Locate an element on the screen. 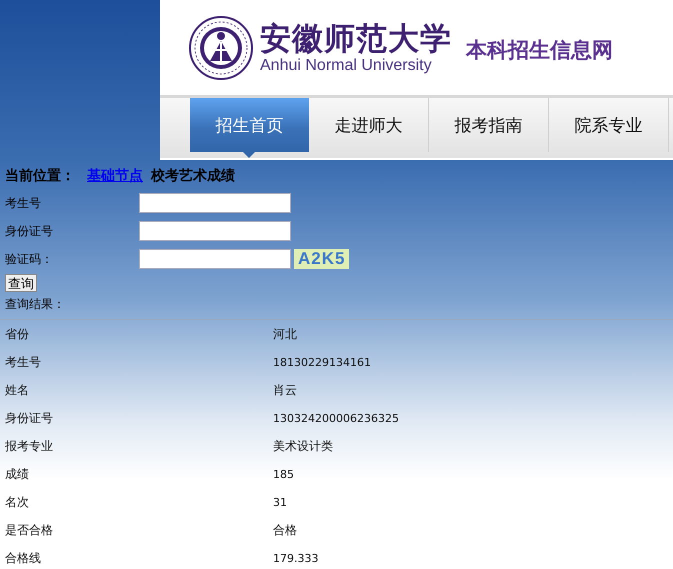 Image resolution: width=673 pixels, height=569 pixels. breadcrumb-current: 校考艺术成绩 is located at coordinates (193, 176).